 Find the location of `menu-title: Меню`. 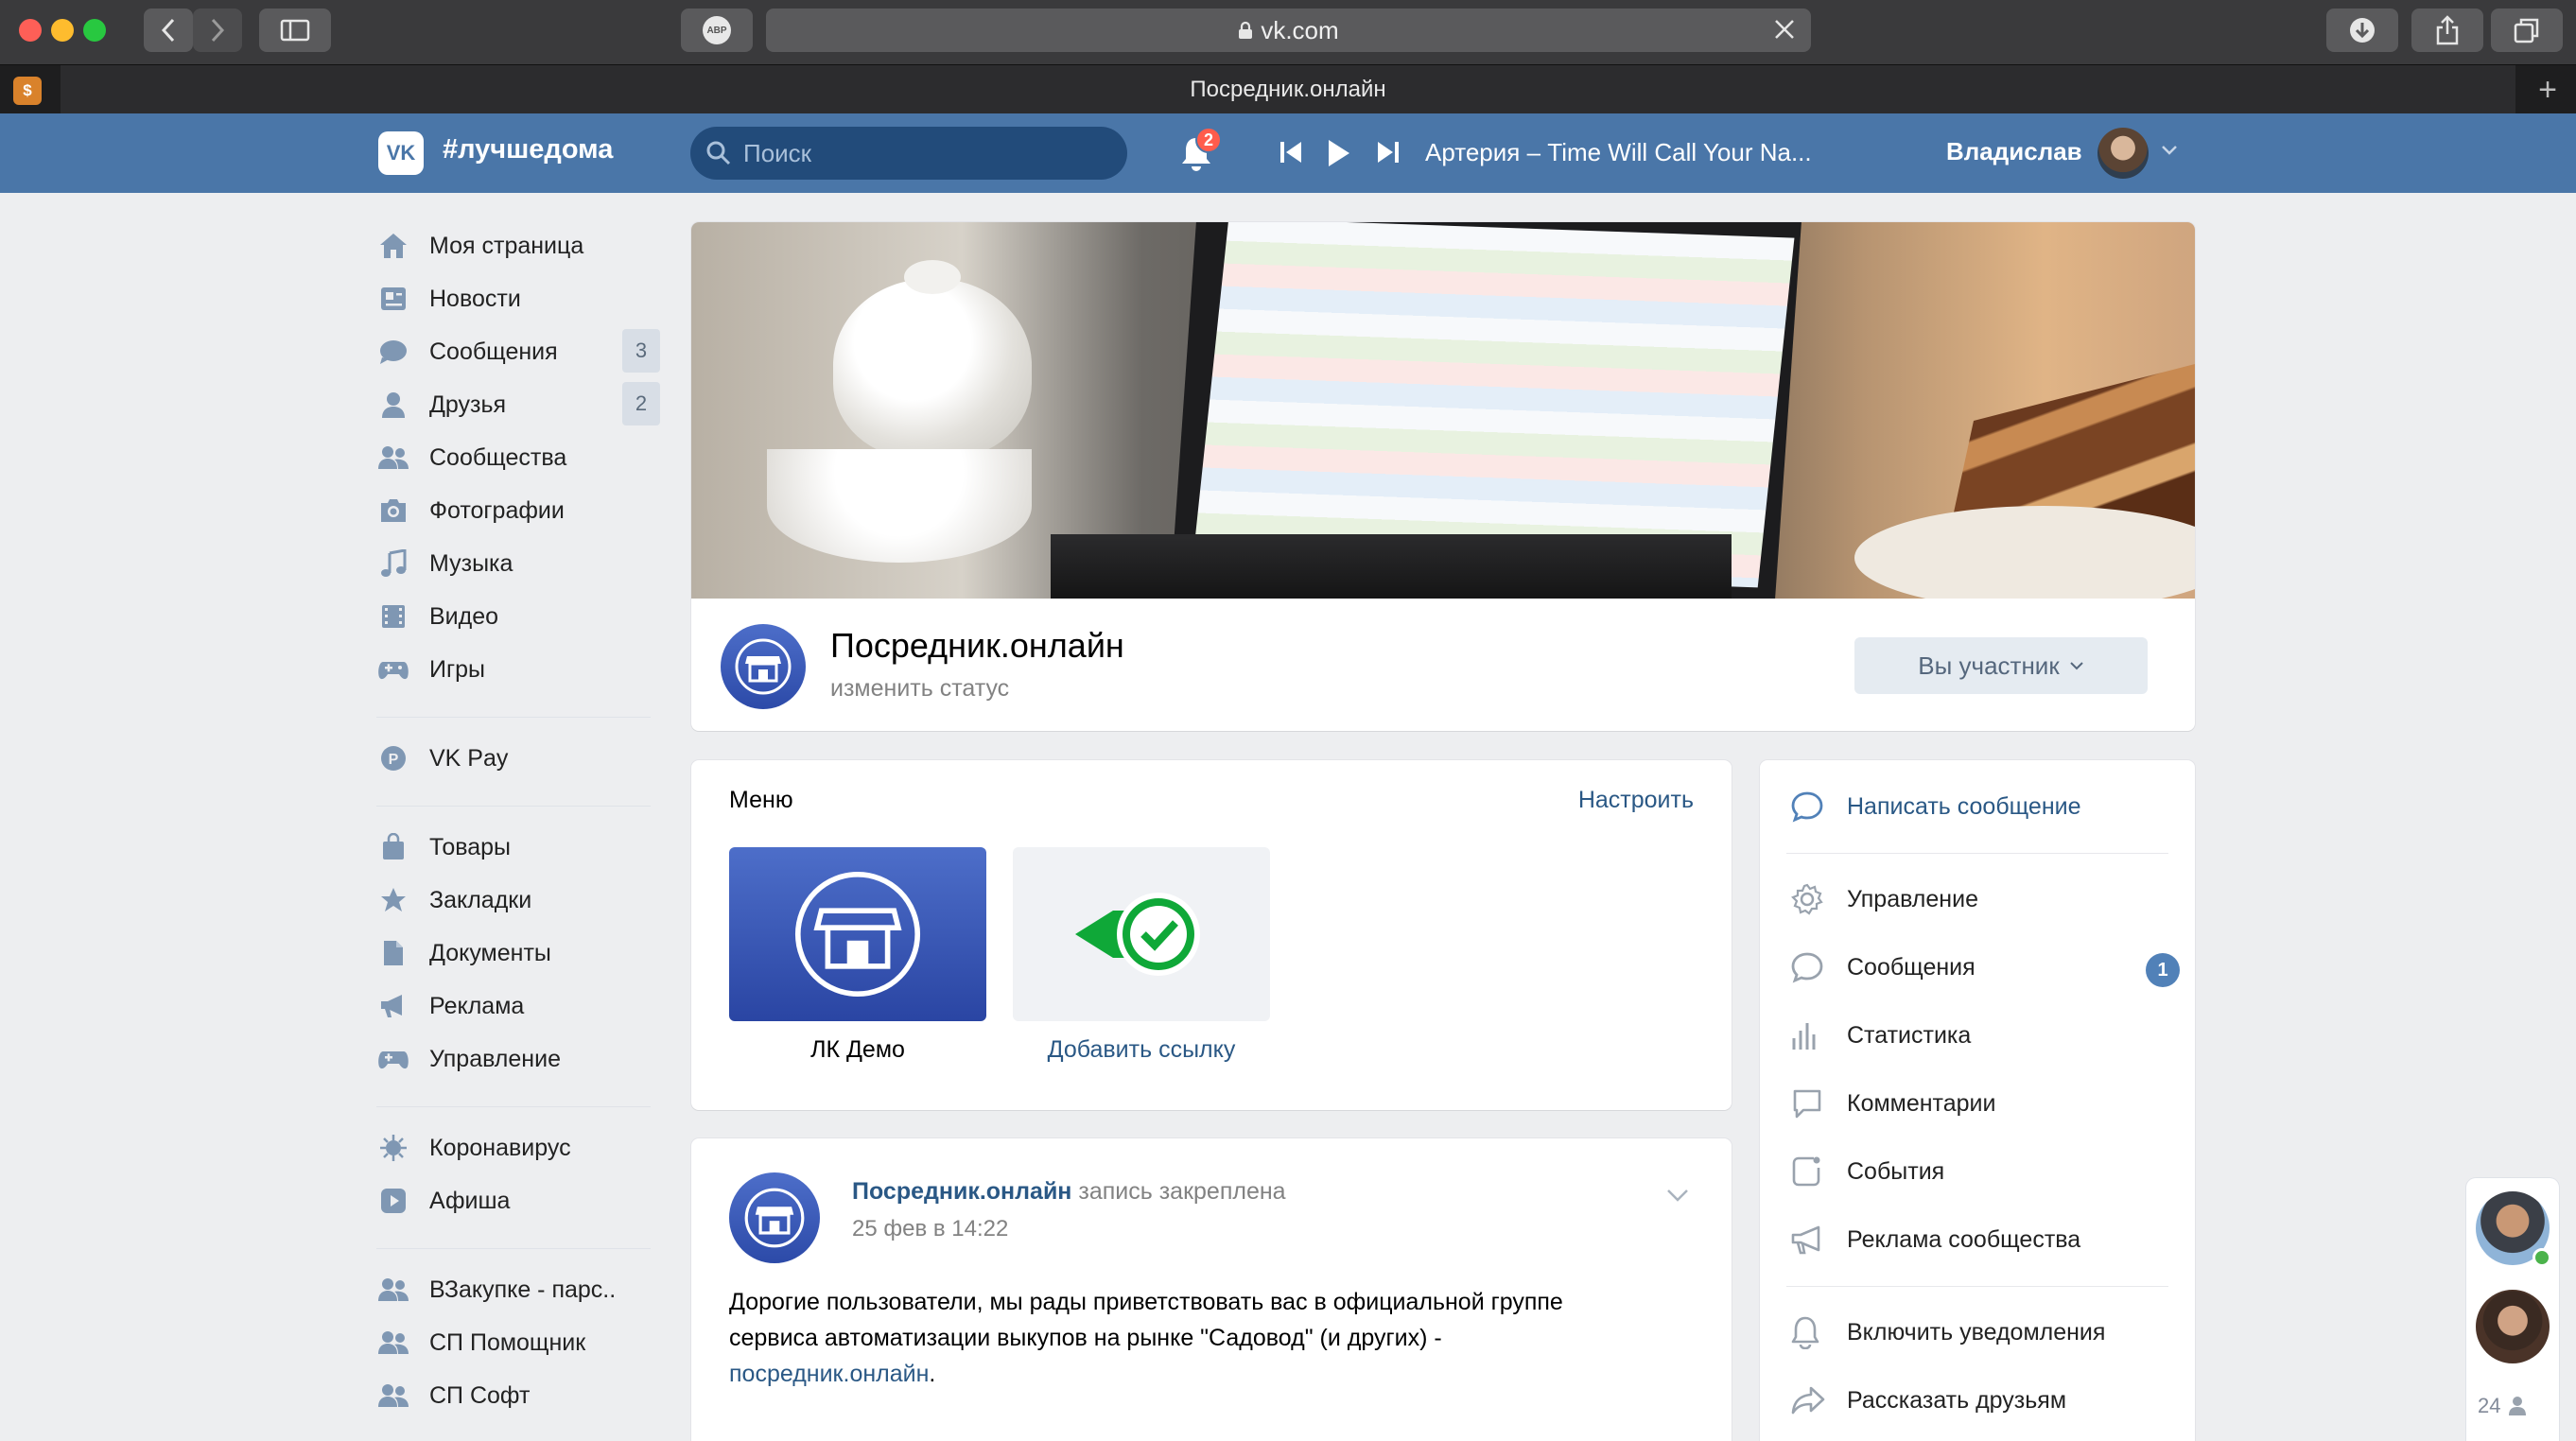

menu-title: Меню is located at coordinates (761, 800).